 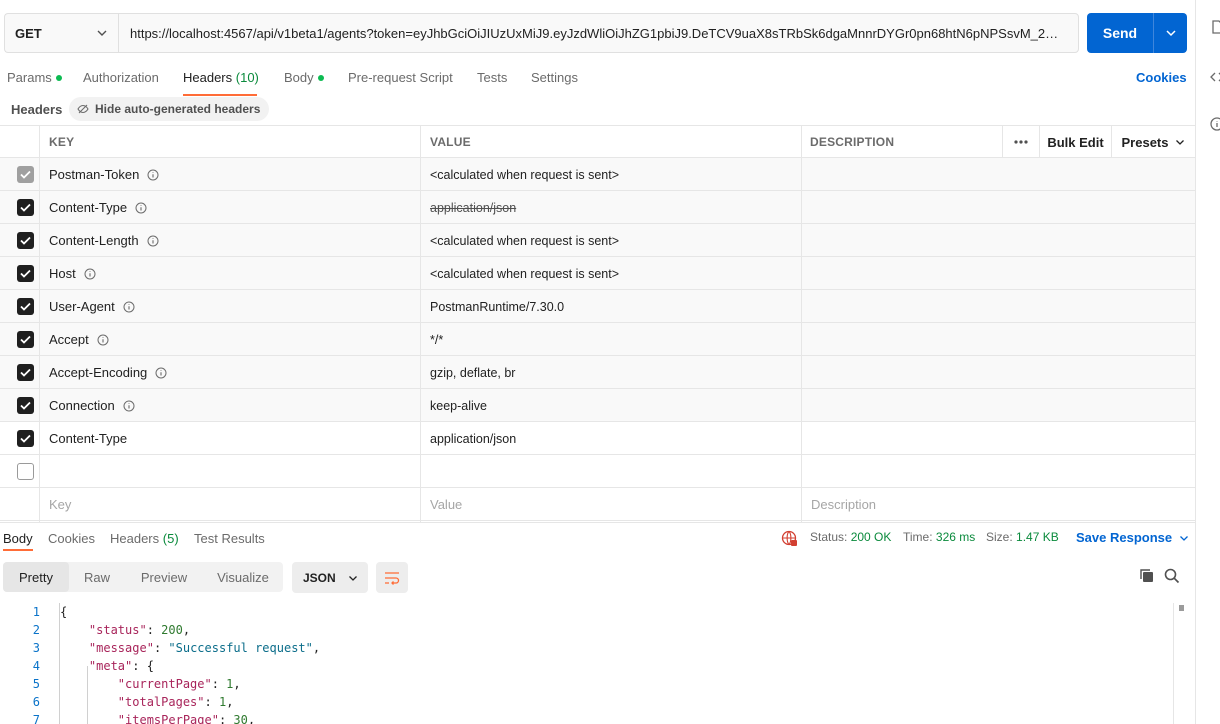 I want to click on tab-test-results: Test Results, so click(x=229, y=538).